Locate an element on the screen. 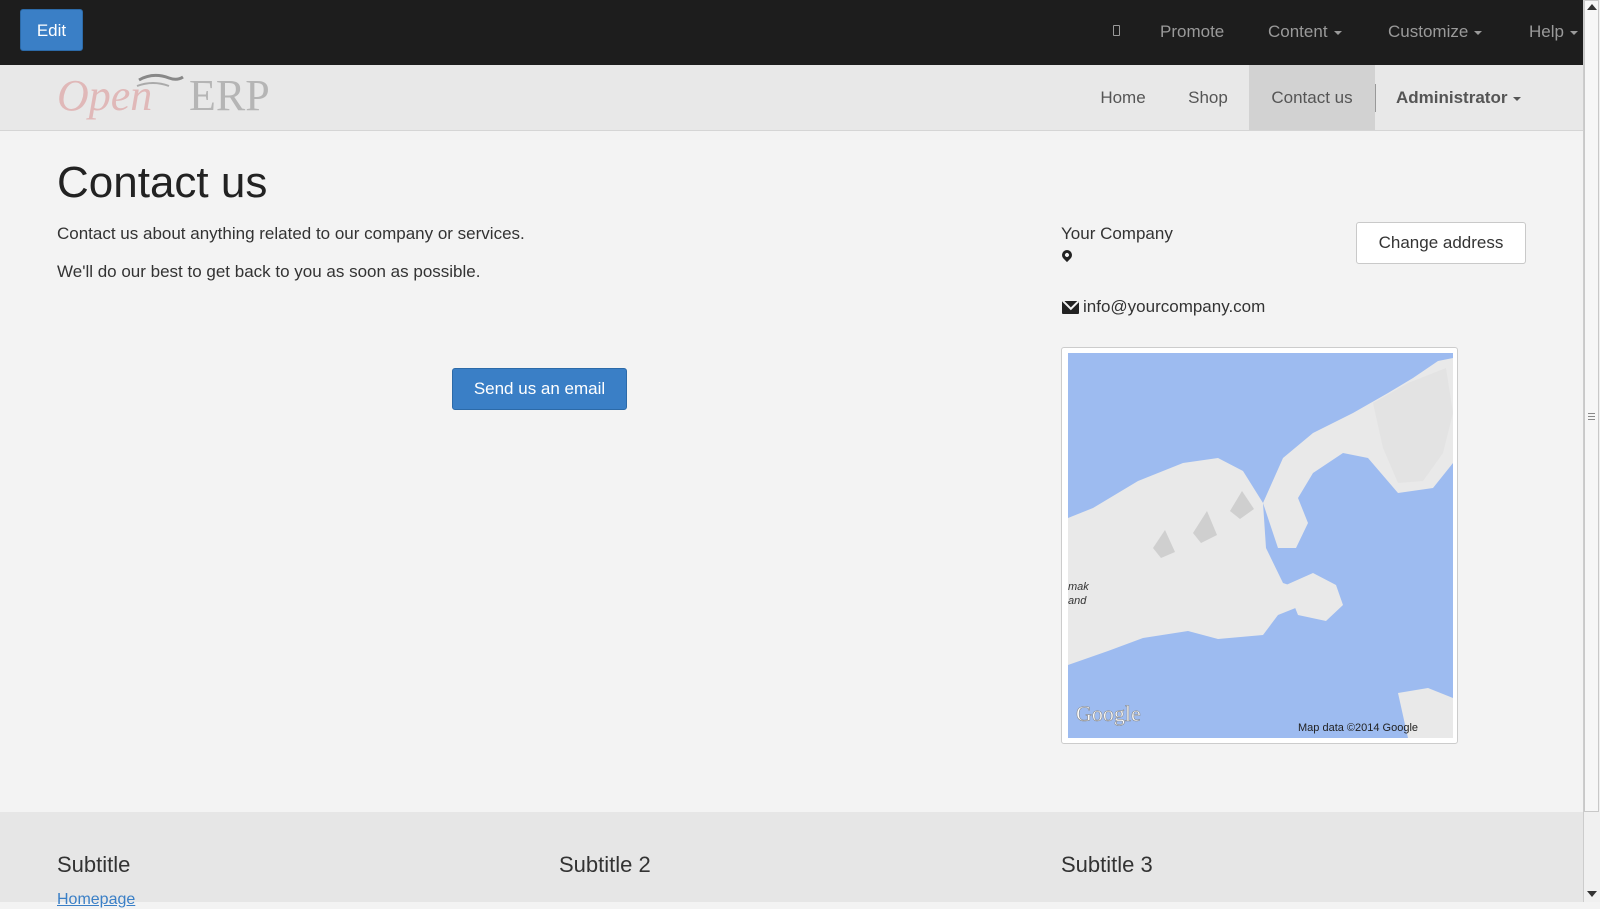  footer-homepage-link: Homepage is located at coordinates (96, 900).